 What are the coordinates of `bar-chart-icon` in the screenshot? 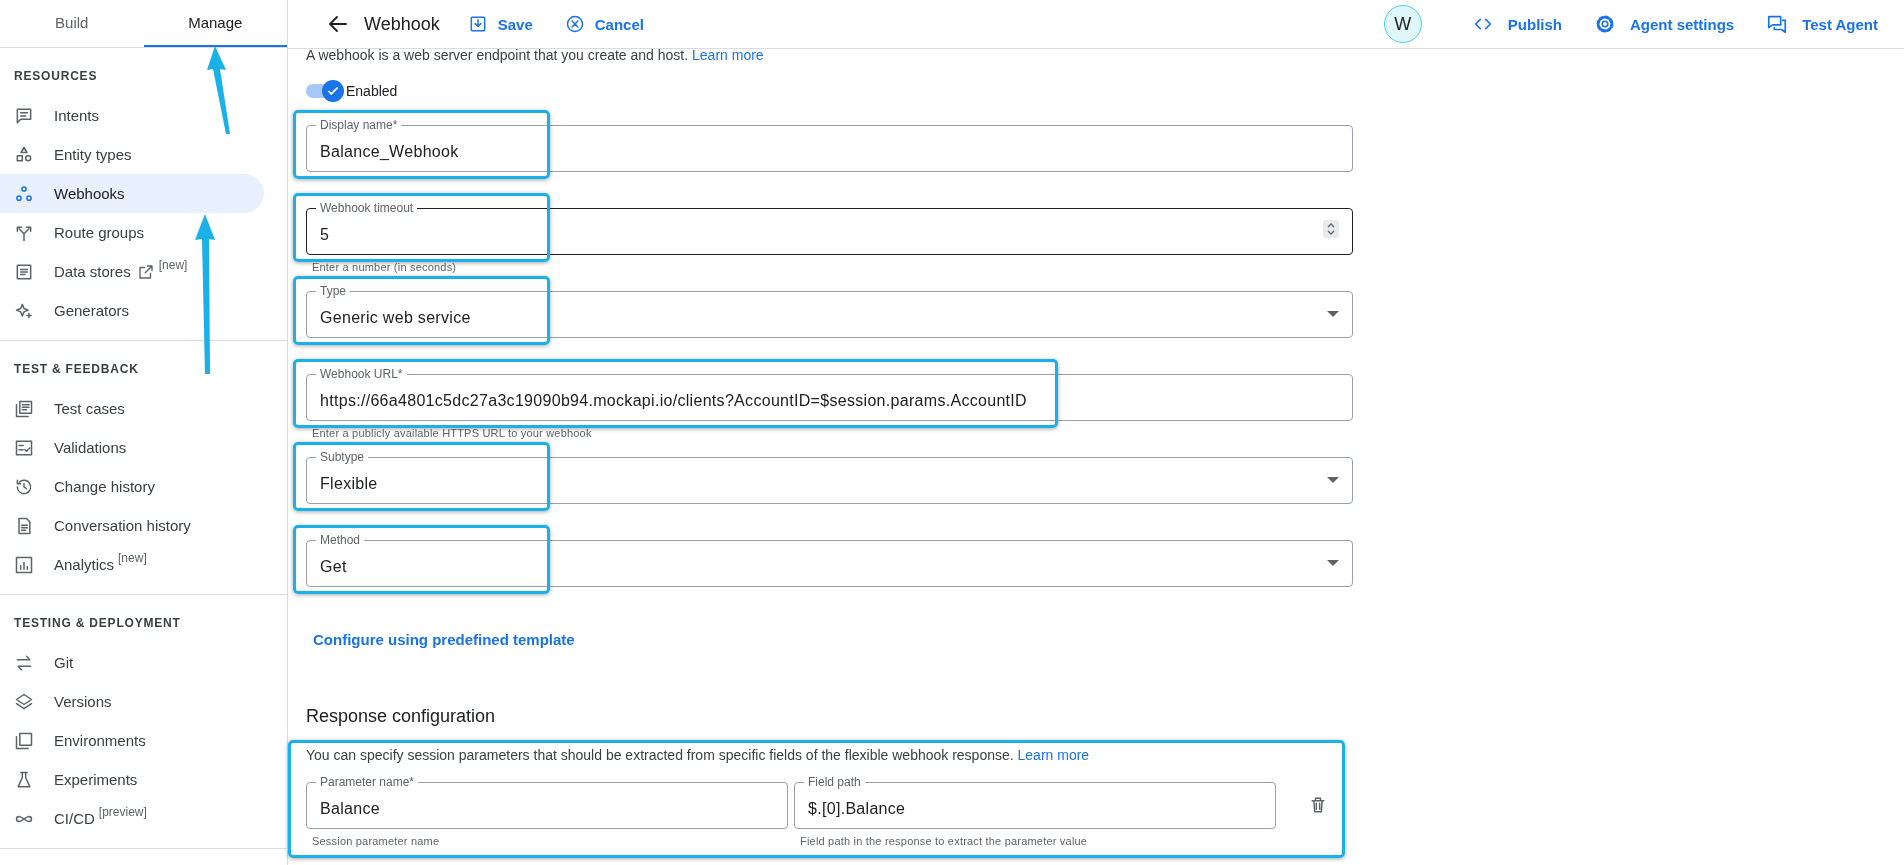 It's located at (24, 564).